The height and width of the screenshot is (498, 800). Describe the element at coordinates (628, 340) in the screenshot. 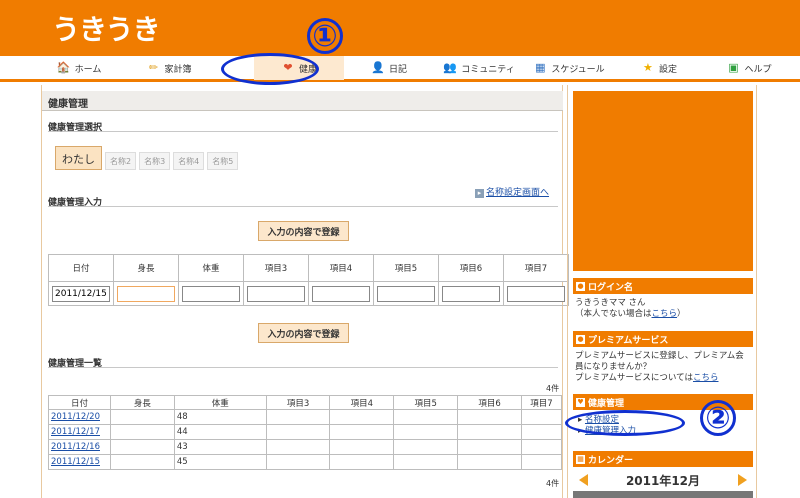

I see `premium-box-title: プレミアムサービス` at that location.